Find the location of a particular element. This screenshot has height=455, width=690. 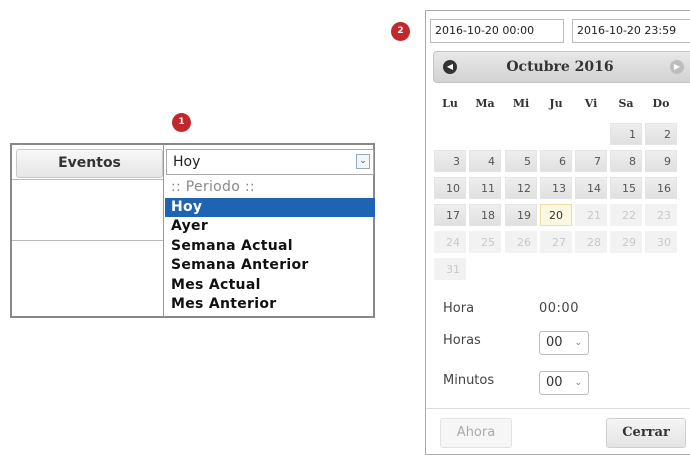

calendar-day: 28 is located at coordinates (591, 242).